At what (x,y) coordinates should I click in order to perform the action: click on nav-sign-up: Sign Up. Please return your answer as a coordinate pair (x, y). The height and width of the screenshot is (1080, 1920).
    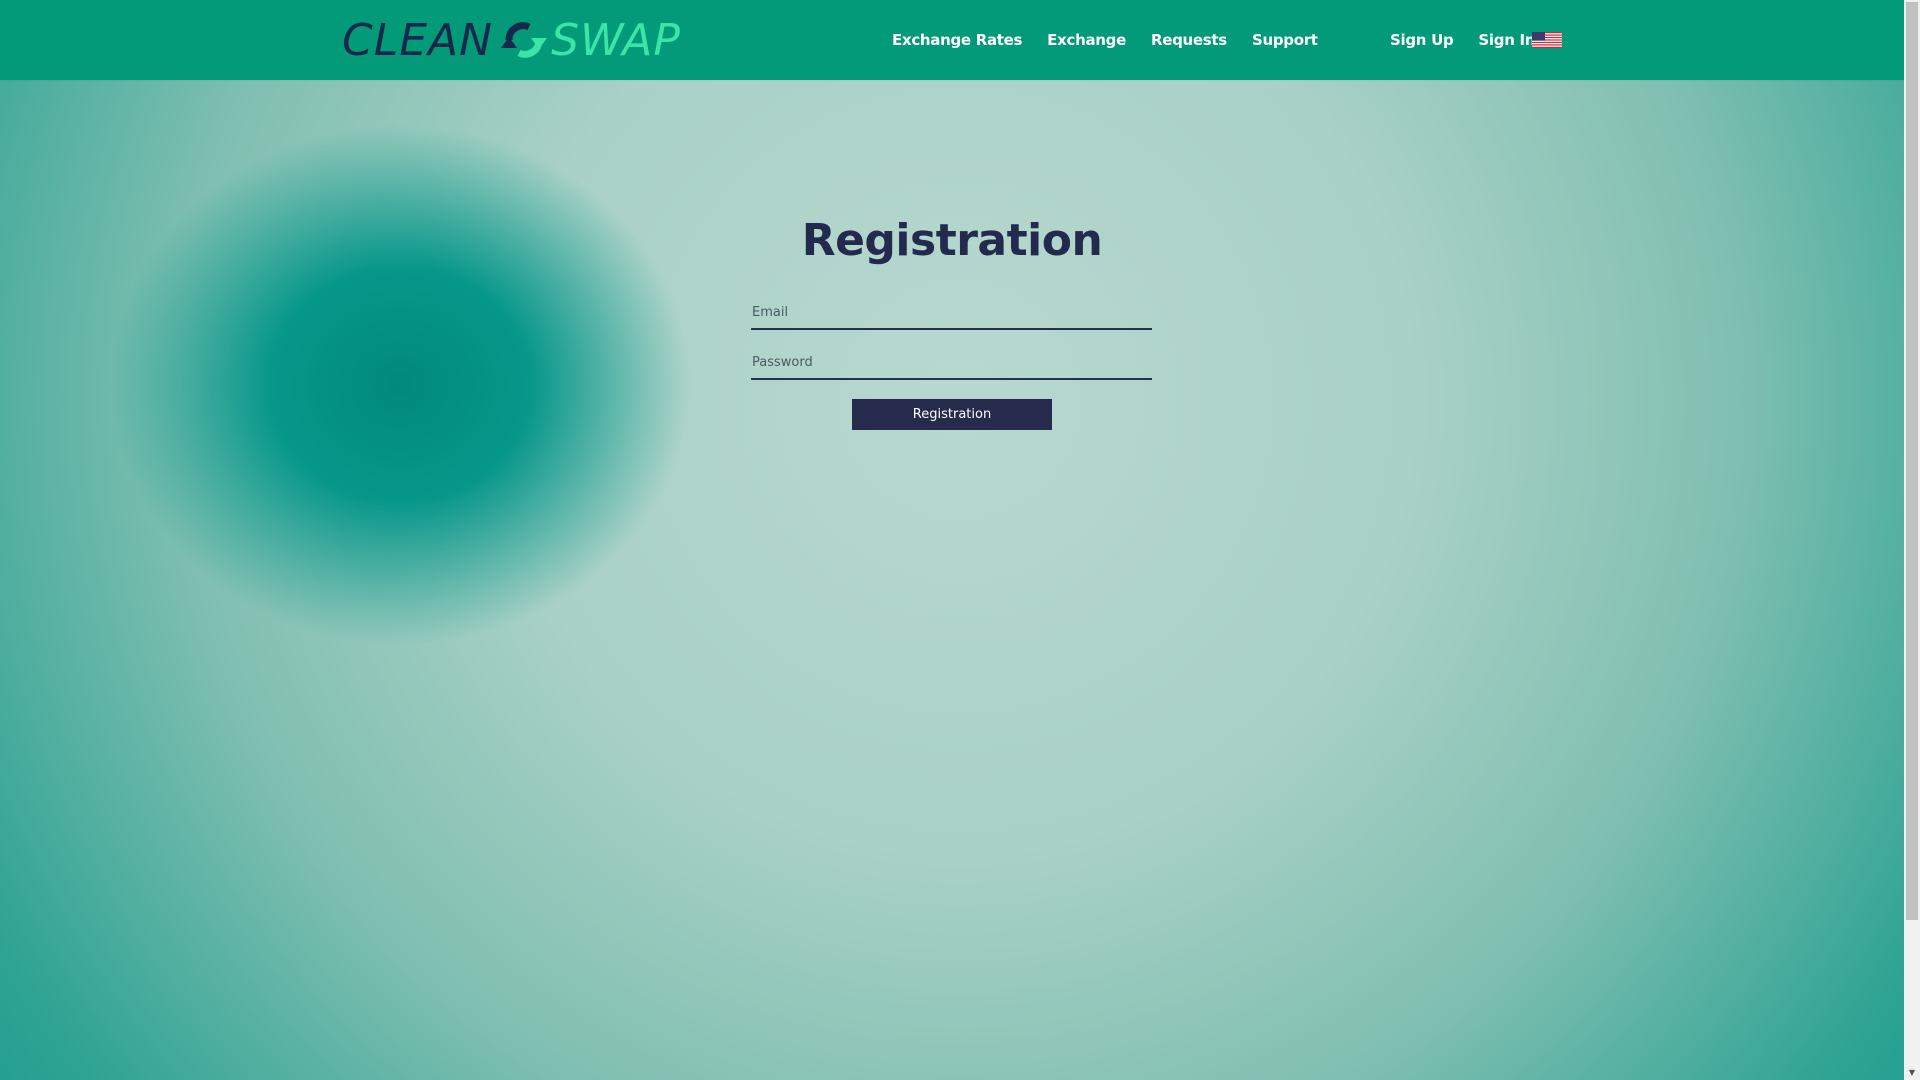
    Looking at the image, I should click on (1422, 40).